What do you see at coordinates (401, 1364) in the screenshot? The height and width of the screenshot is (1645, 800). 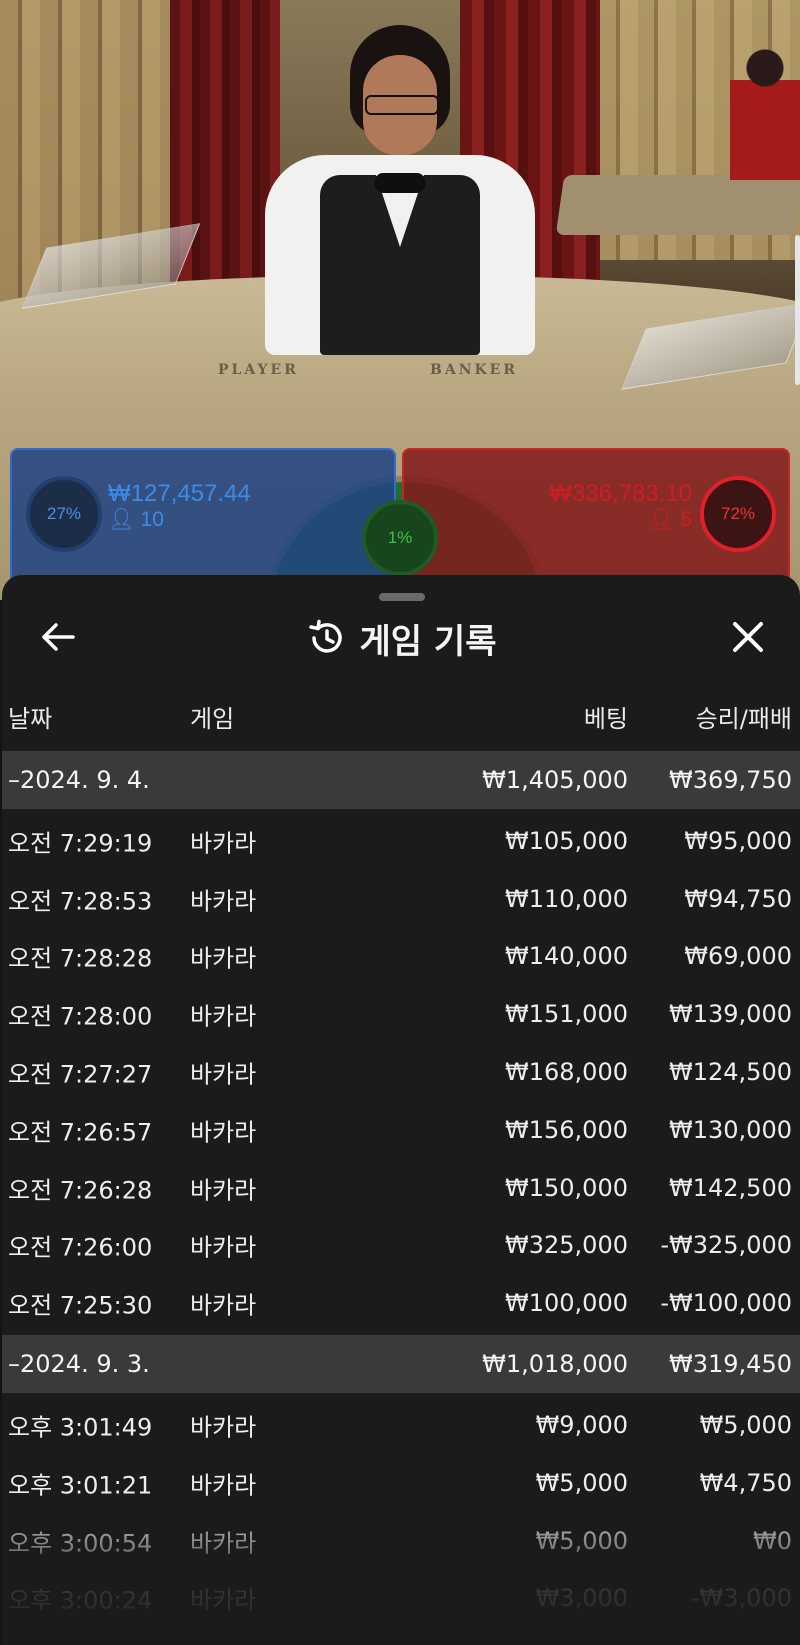 I see `date-group-row: –2024. 9. 3. ₩1,018,000 ₩319,450` at bounding box center [401, 1364].